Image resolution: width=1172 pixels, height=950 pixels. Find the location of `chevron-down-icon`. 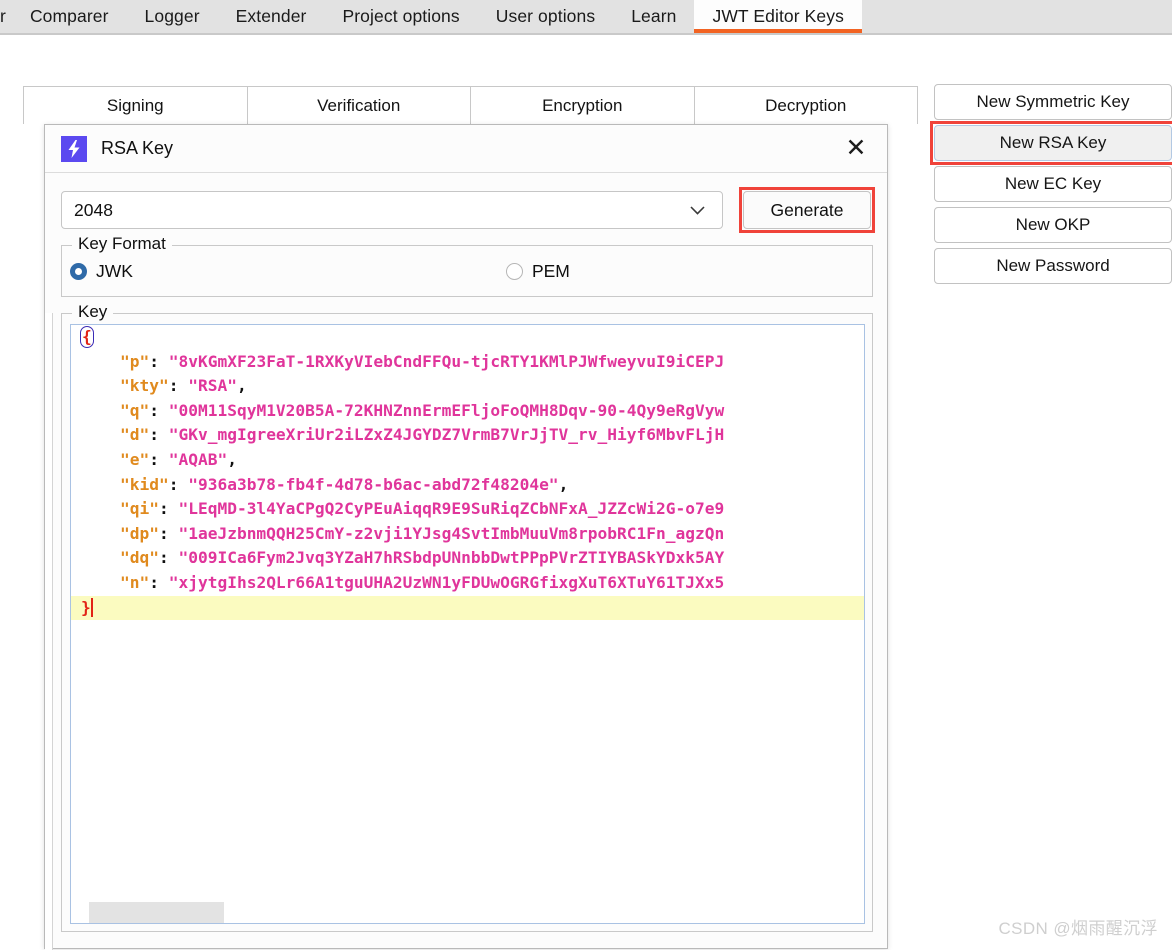

chevron-down-icon is located at coordinates (697, 210).